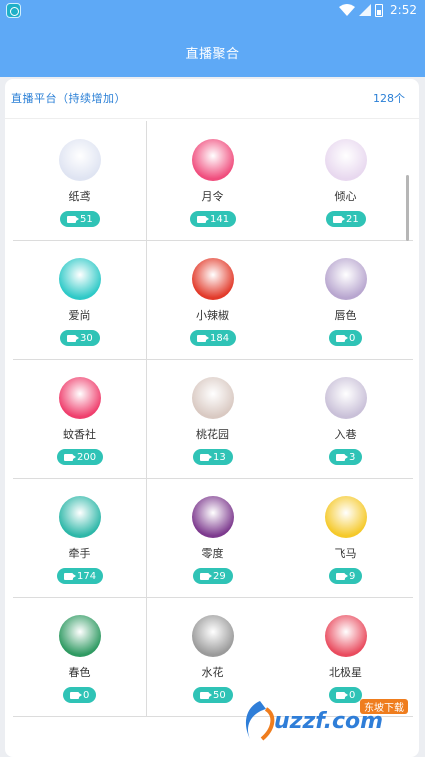 The height and width of the screenshot is (757, 425). I want to click on platform-item: 春色 0, so click(79, 656).